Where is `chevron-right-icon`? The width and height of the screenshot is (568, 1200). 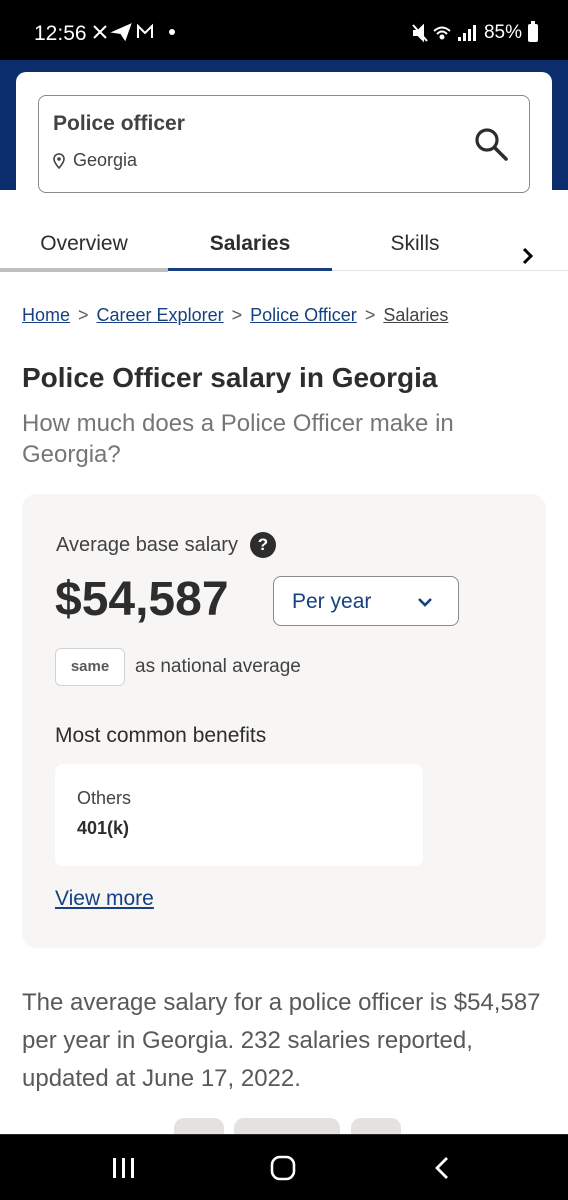
chevron-right-icon is located at coordinates (528, 256).